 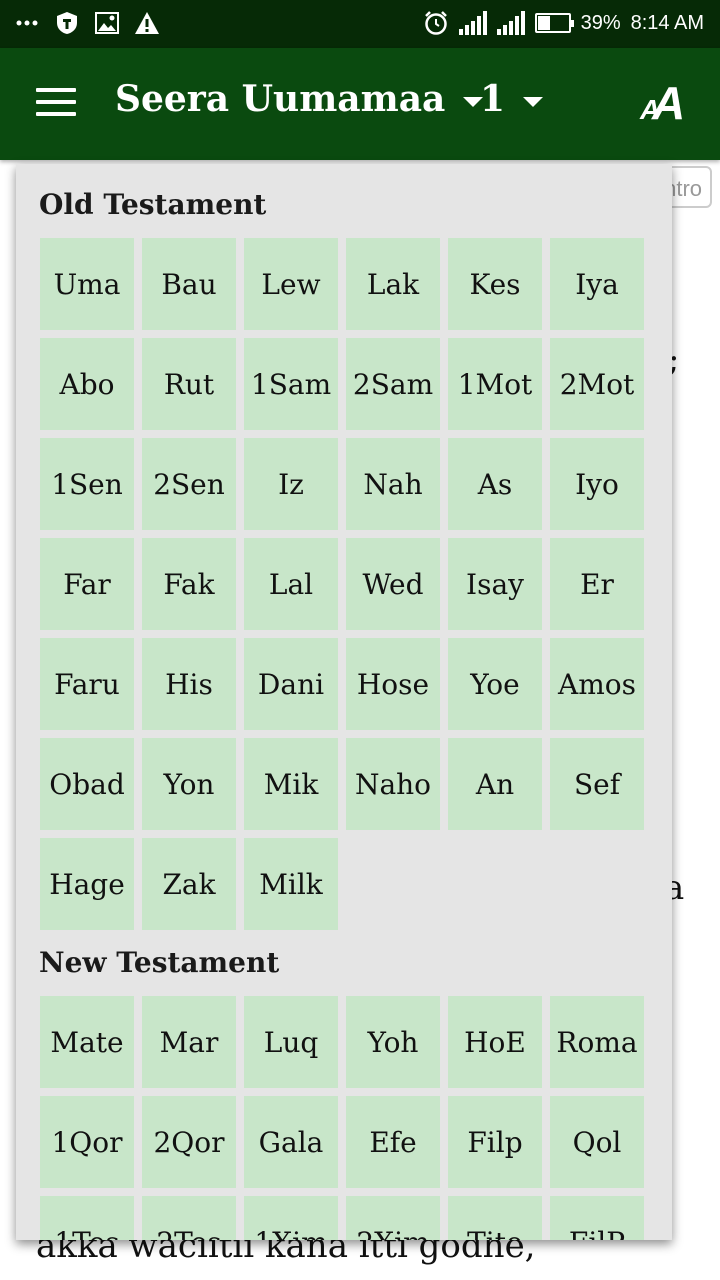 What do you see at coordinates (597, 1142) in the screenshot?
I see `book-button: Qol` at bounding box center [597, 1142].